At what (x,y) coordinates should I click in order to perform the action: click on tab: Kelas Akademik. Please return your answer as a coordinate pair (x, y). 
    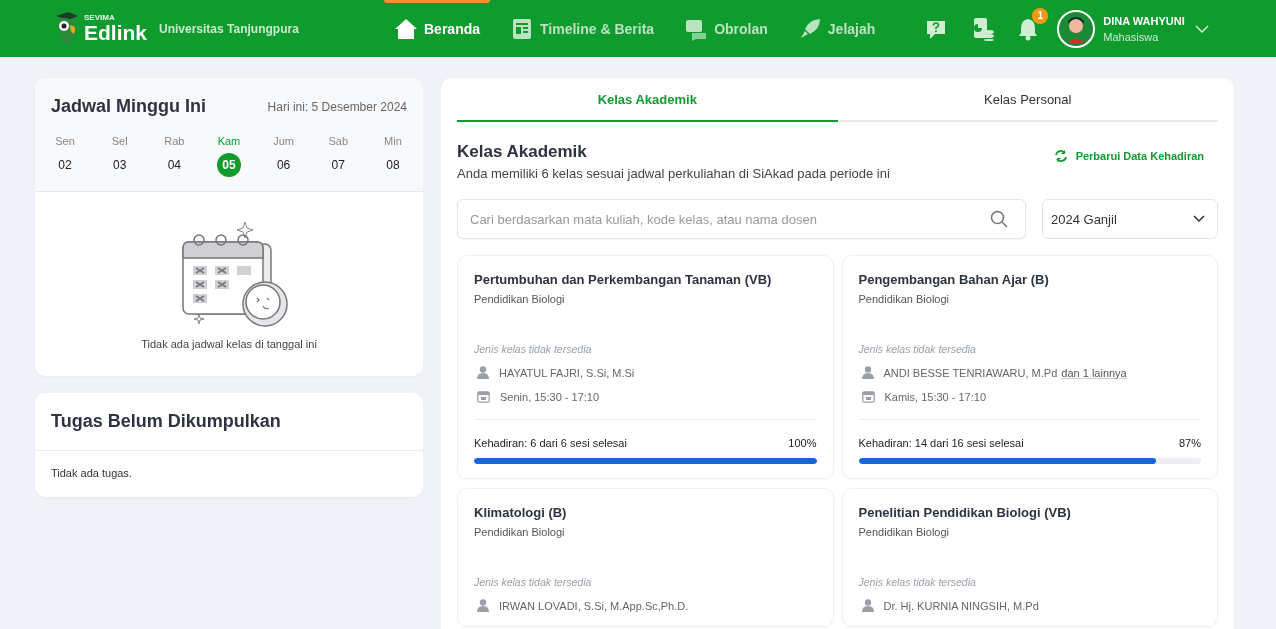
    Looking at the image, I should click on (647, 100).